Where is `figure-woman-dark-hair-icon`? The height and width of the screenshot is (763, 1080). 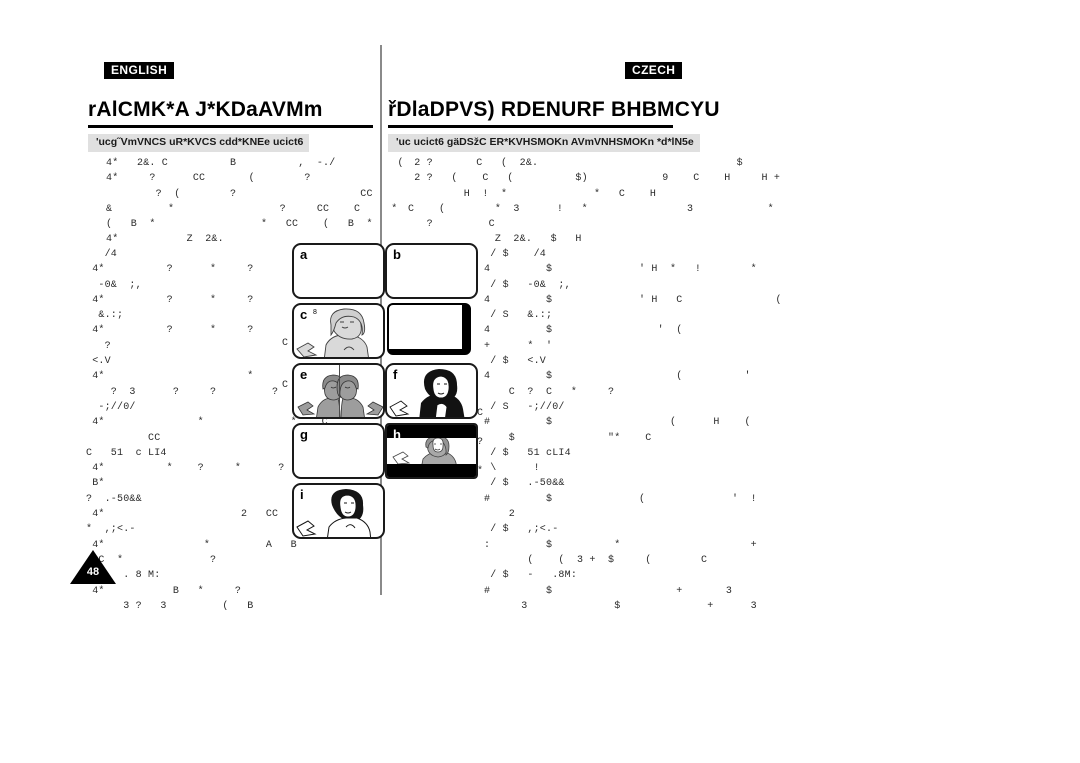
figure-woman-dark-hair-icon is located at coordinates (334, 513).